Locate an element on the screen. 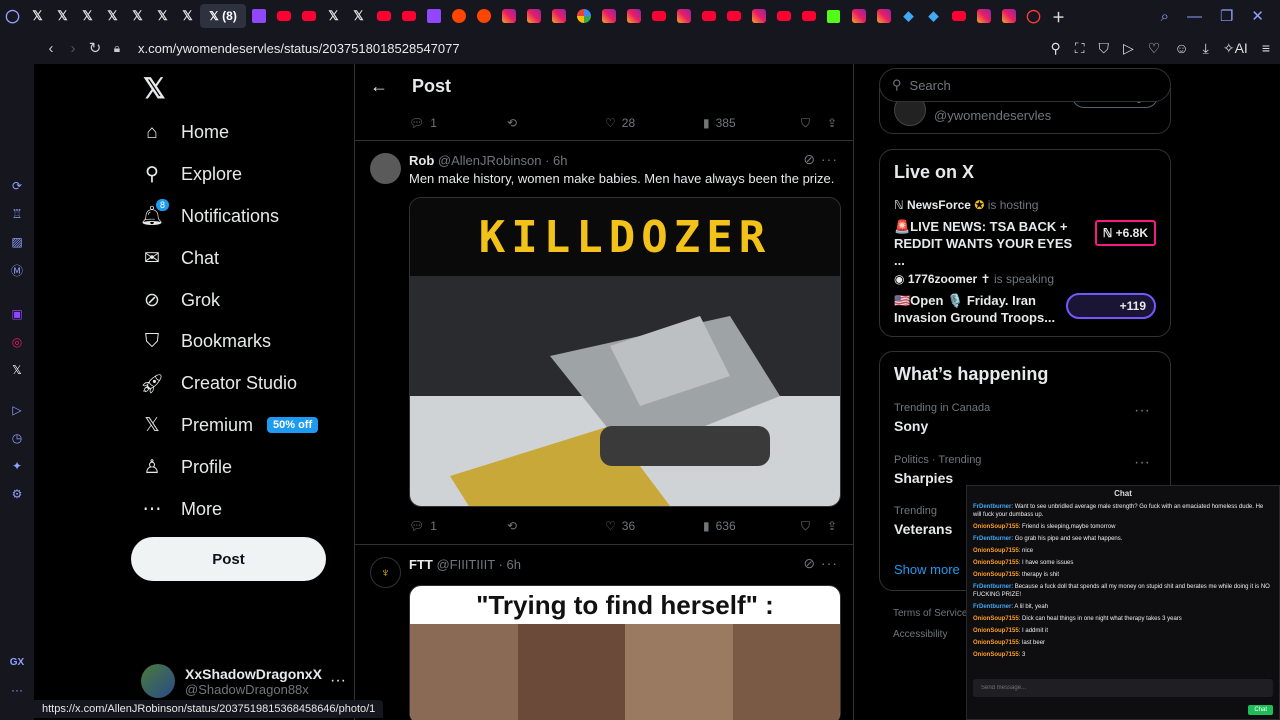 Image resolution: width=1280 pixels, height=720 pixels. sidebar-settings-icon: ⚙ is located at coordinates (17, 494).